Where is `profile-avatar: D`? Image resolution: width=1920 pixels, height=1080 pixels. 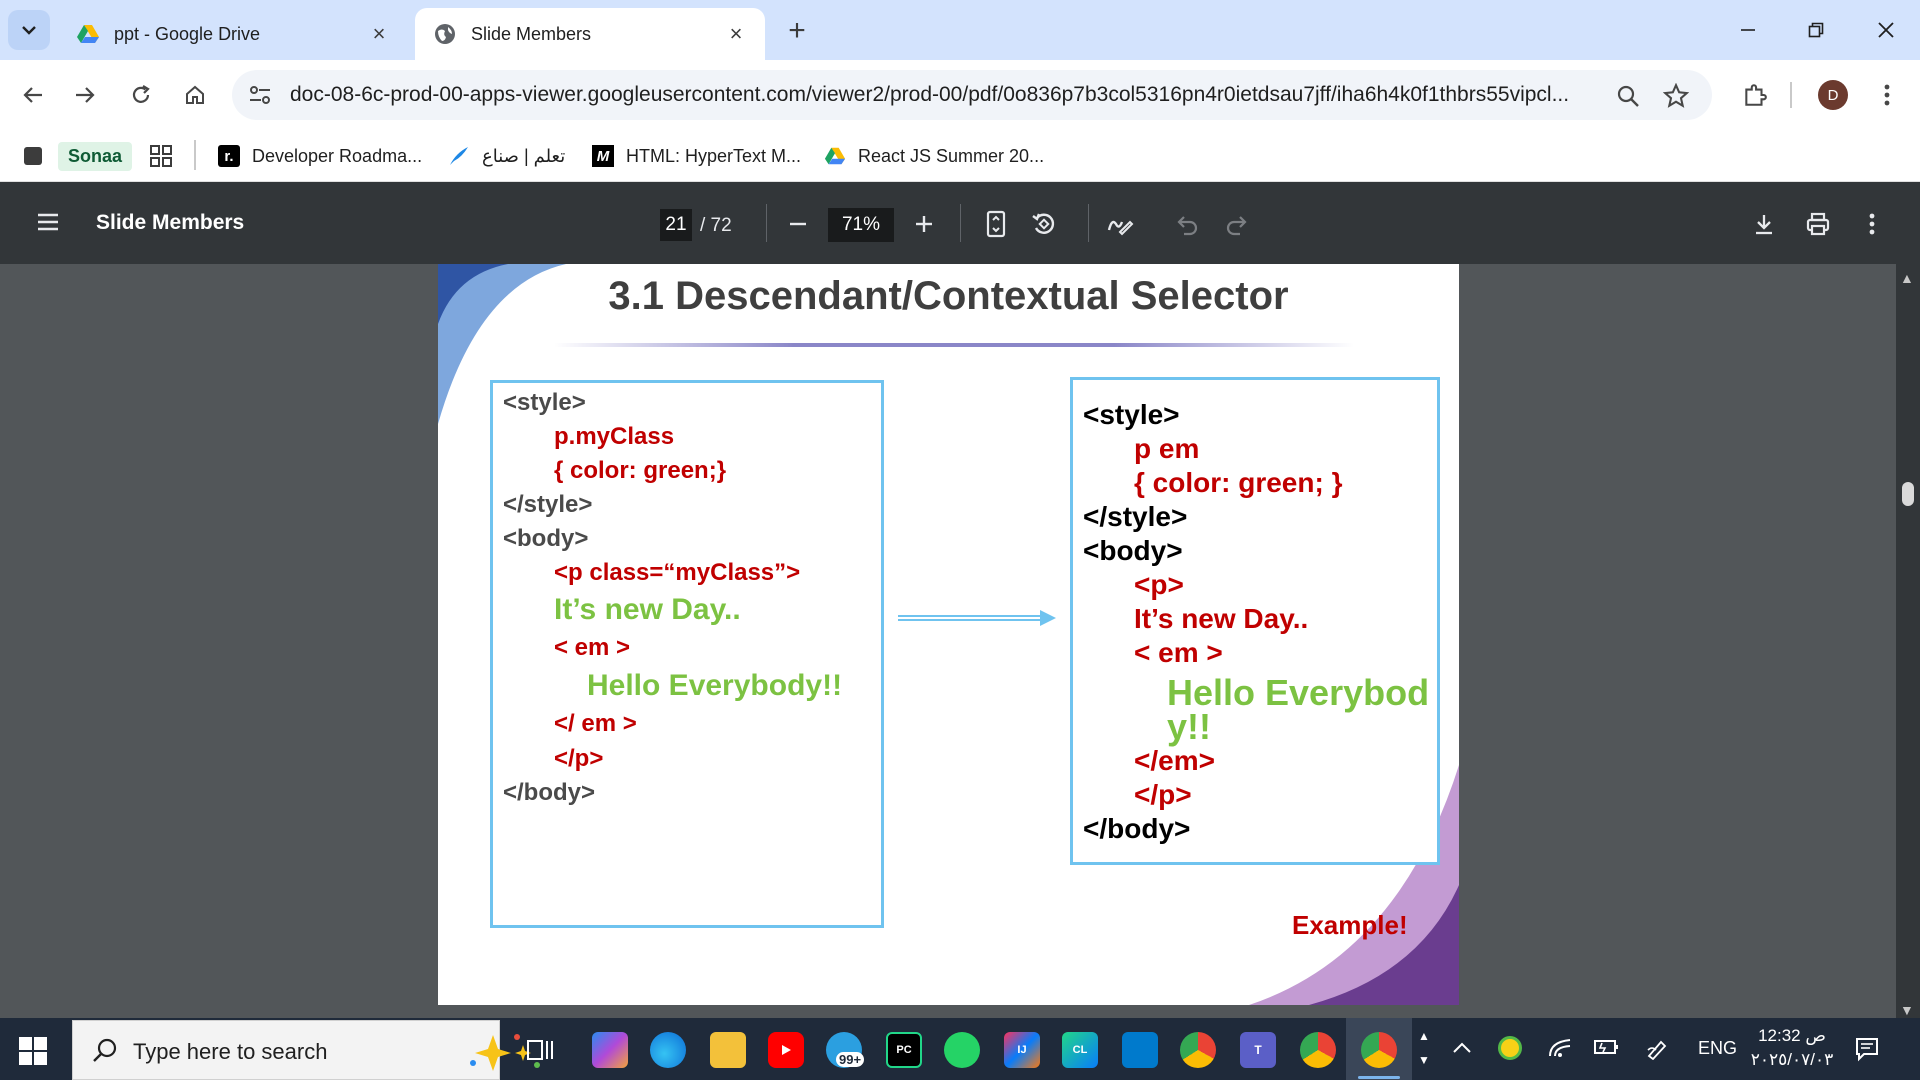 profile-avatar: D is located at coordinates (1833, 95).